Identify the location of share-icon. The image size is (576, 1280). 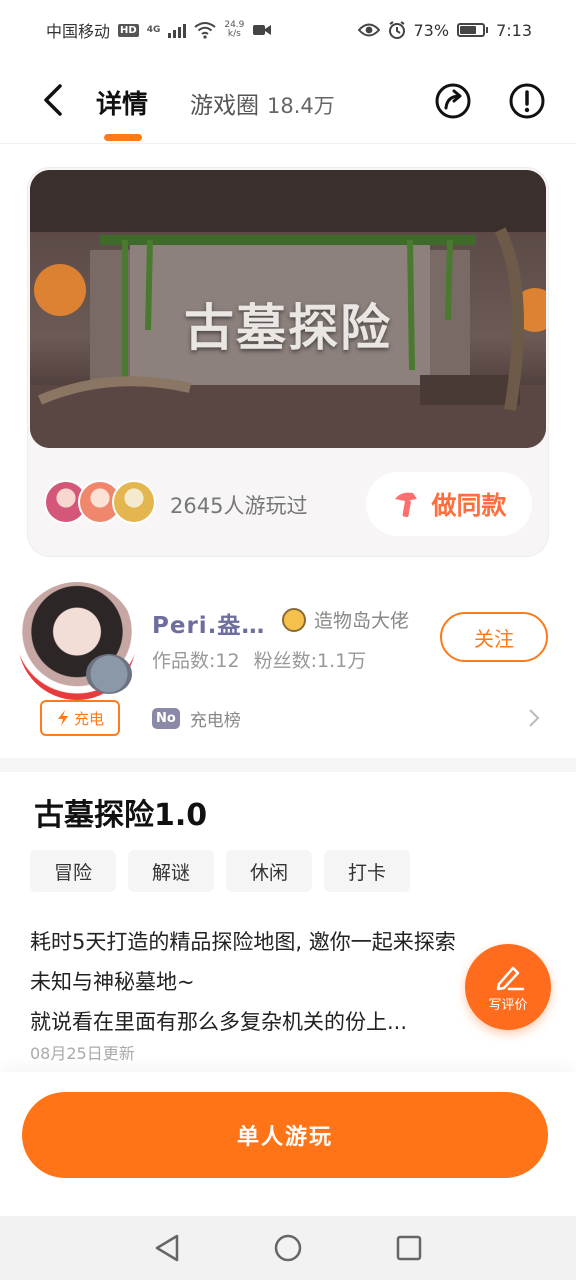
(453, 101).